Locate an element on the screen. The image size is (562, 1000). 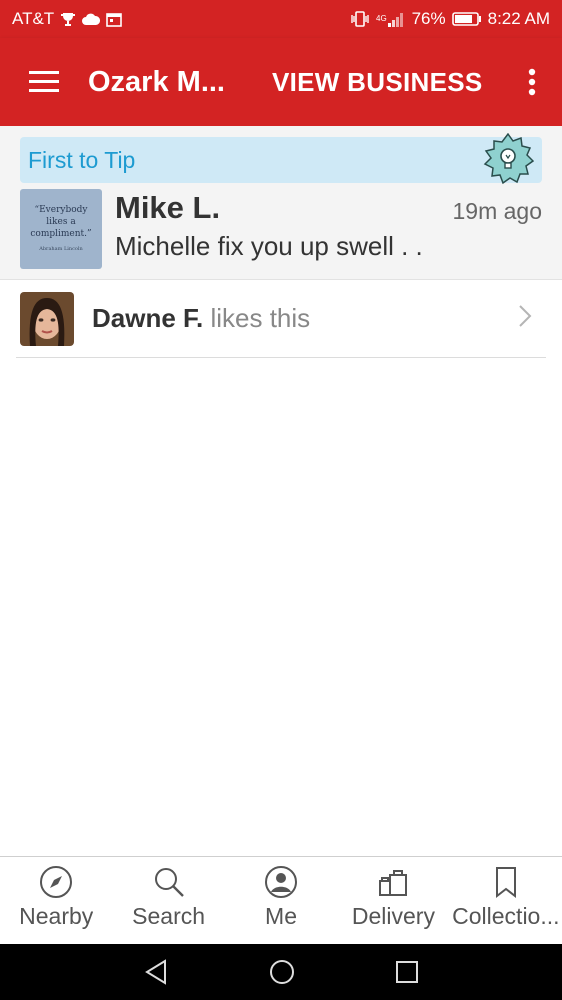
nav-item-me: Me is located at coordinates (281, 900).